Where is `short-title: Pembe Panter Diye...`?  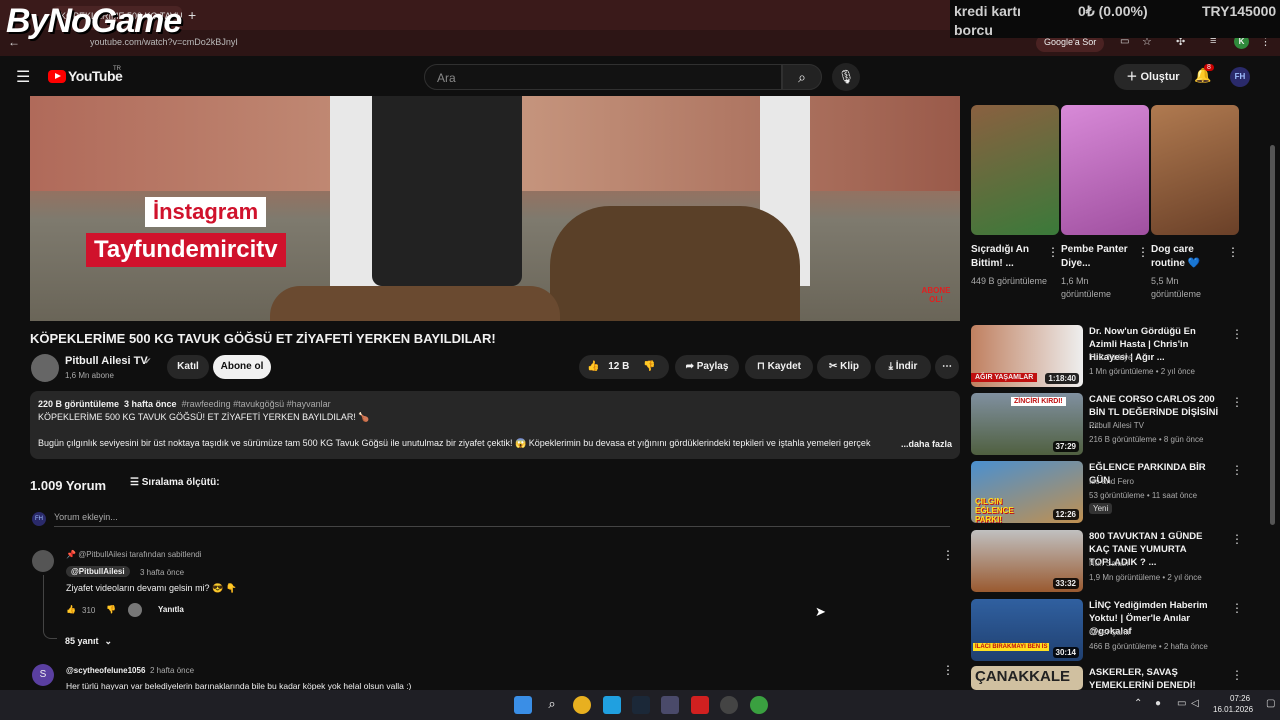
short-title: Pembe Panter Diye... is located at coordinates (1097, 257).